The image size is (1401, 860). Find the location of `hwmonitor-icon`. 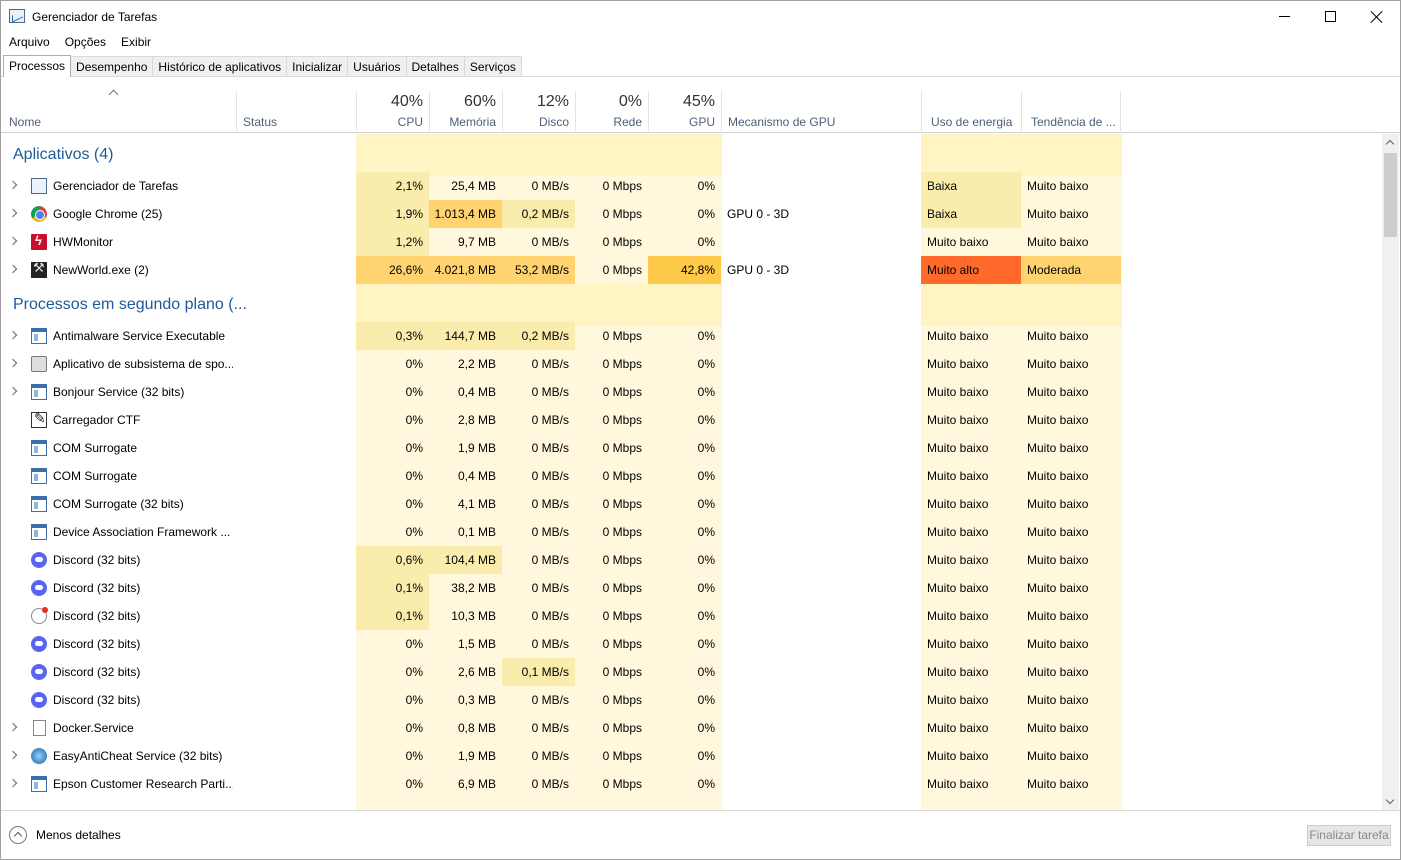

hwmonitor-icon is located at coordinates (39, 241).